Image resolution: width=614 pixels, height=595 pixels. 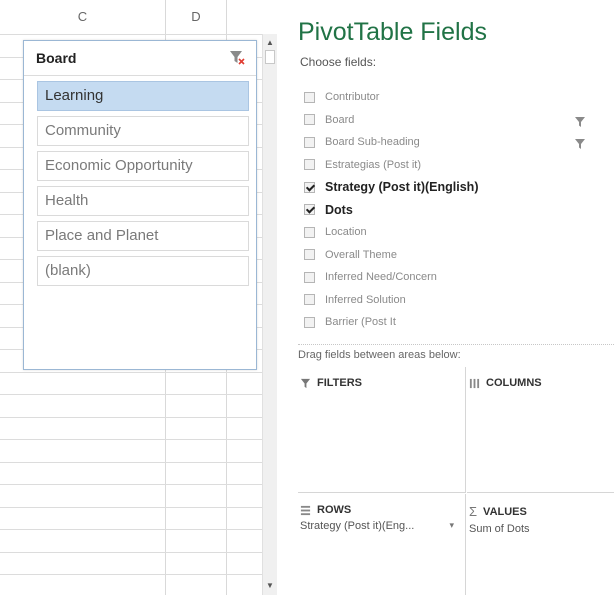 What do you see at coordinates (454, 232) in the screenshot?
I see `field-row-location: Location` at bounding box center [454, 232].